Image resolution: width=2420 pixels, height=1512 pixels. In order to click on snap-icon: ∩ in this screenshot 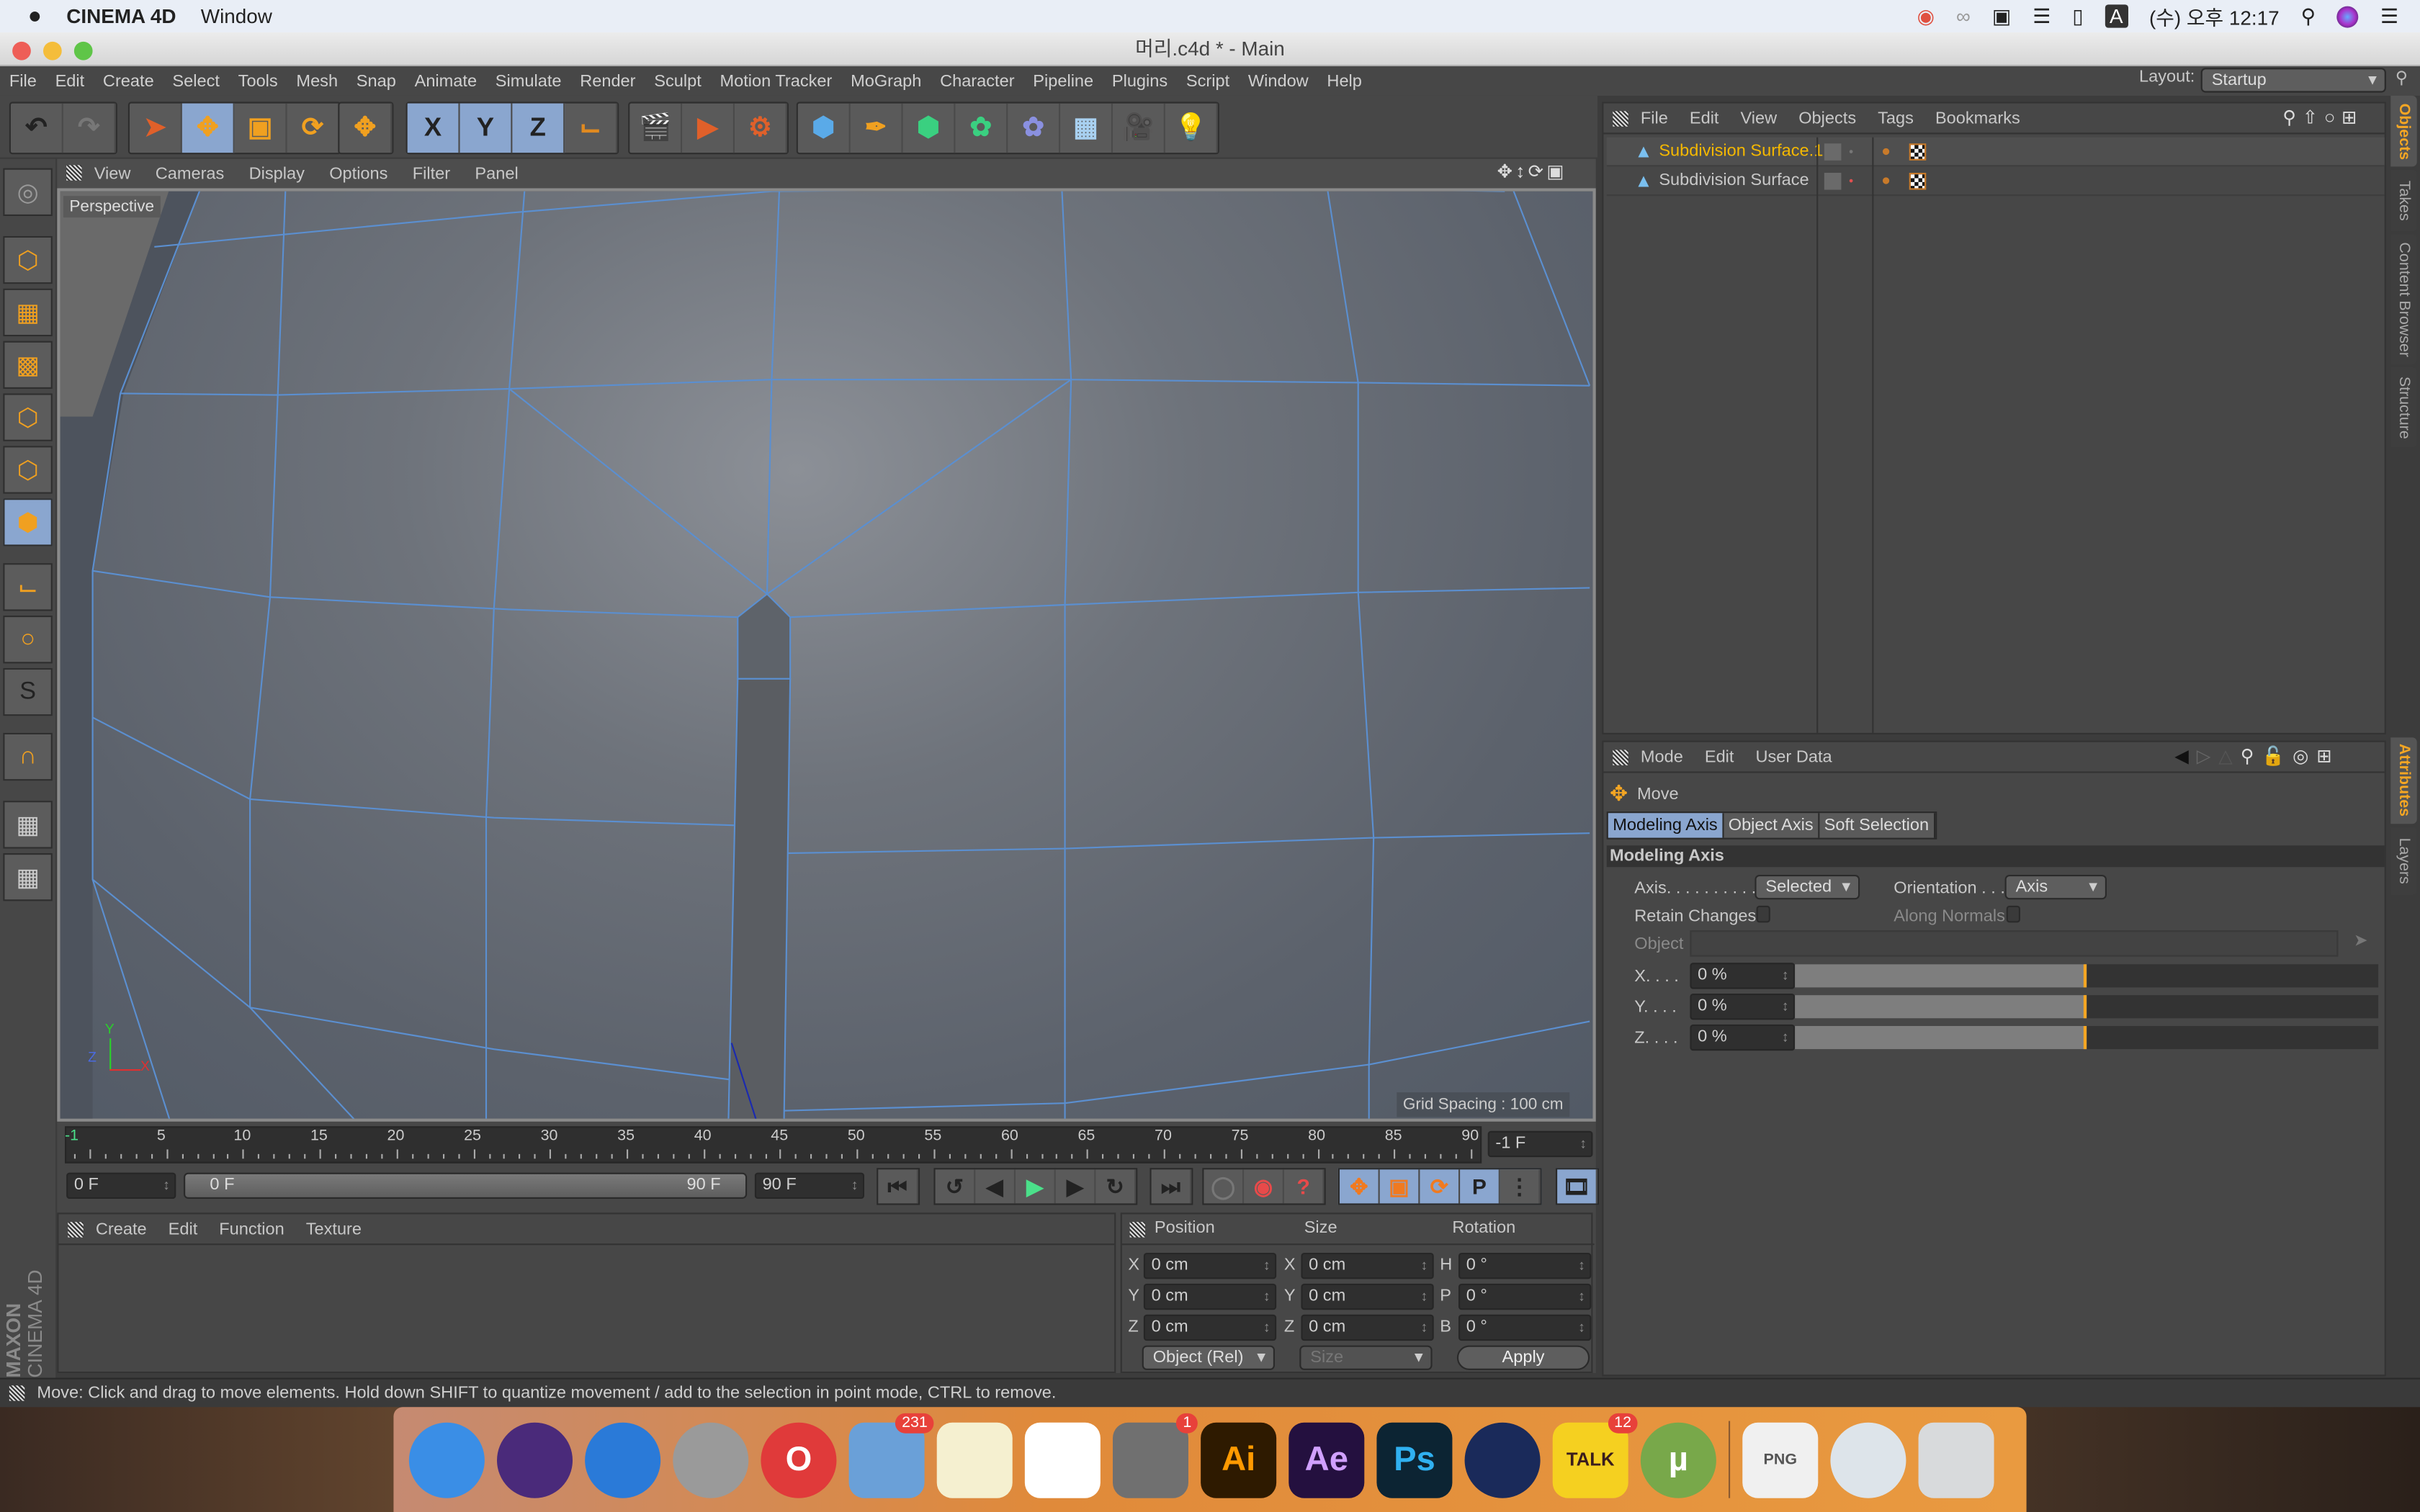, I will do `click(28, 756)`.